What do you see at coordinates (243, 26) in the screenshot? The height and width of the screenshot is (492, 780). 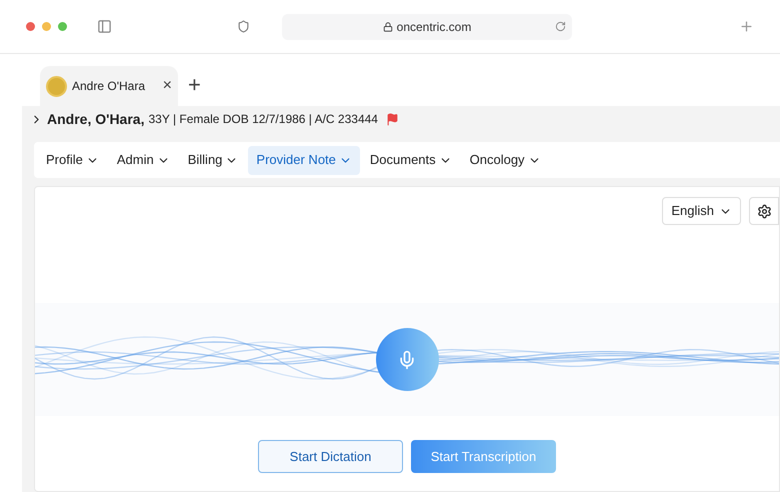 I see `shield-icon` at bounding box center [243, 26].